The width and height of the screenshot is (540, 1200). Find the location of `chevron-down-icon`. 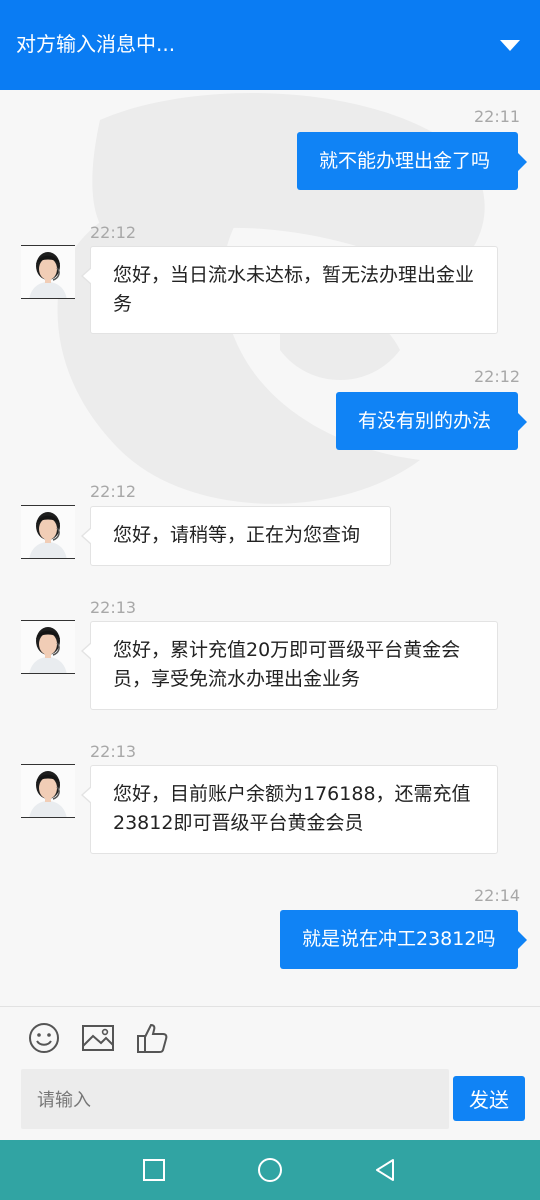

chevron-down-icon is located at coordinates (510, 45).